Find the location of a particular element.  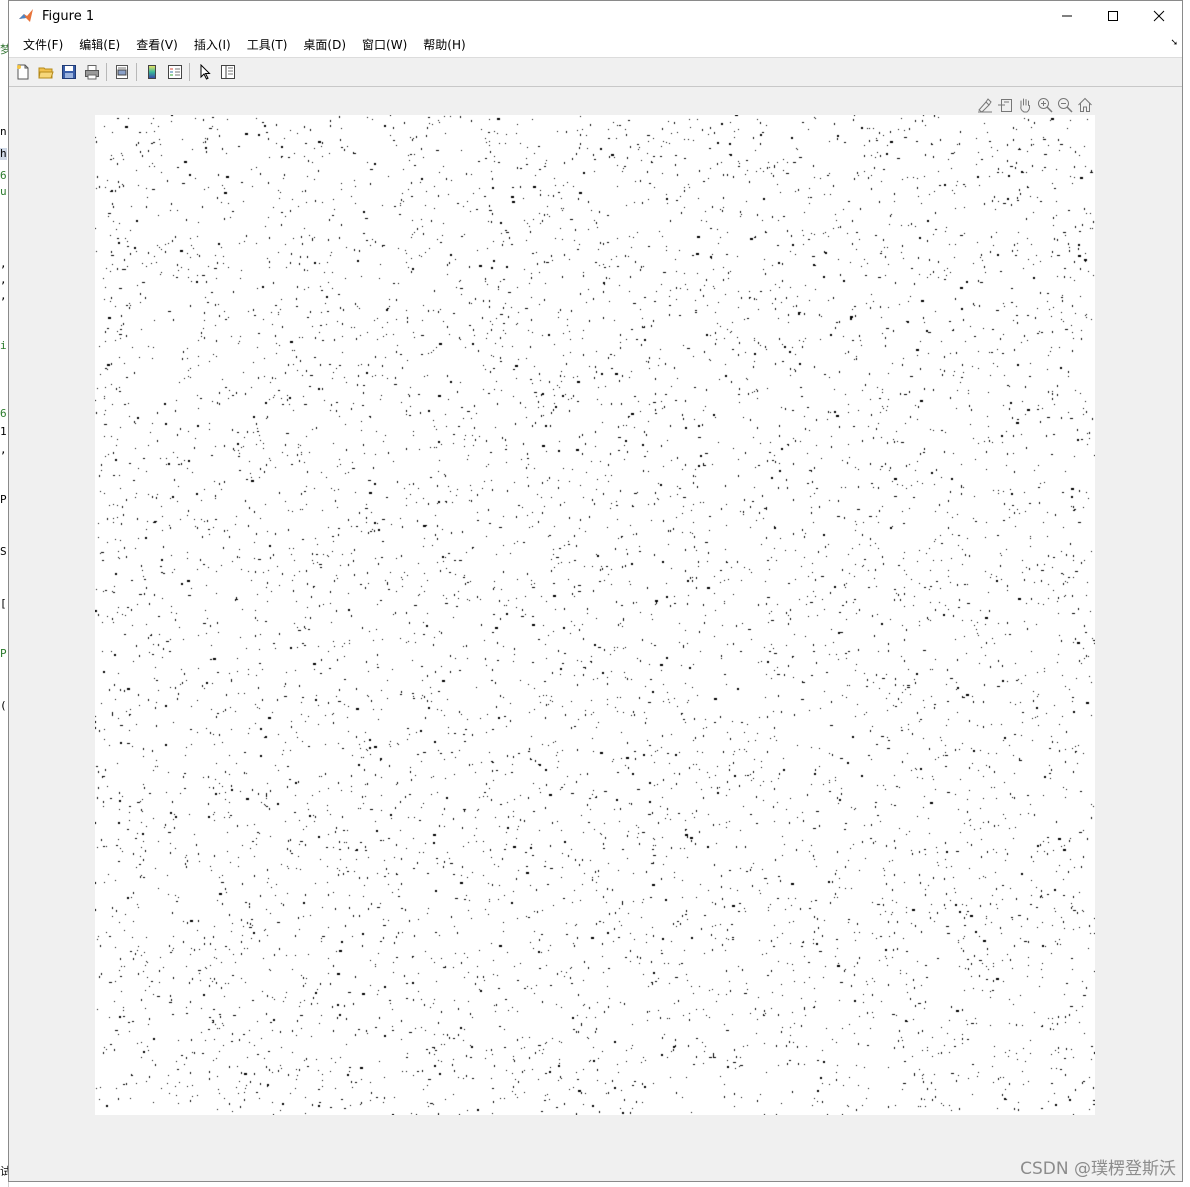

colorbar-icon is located at coordinates (151, 72).